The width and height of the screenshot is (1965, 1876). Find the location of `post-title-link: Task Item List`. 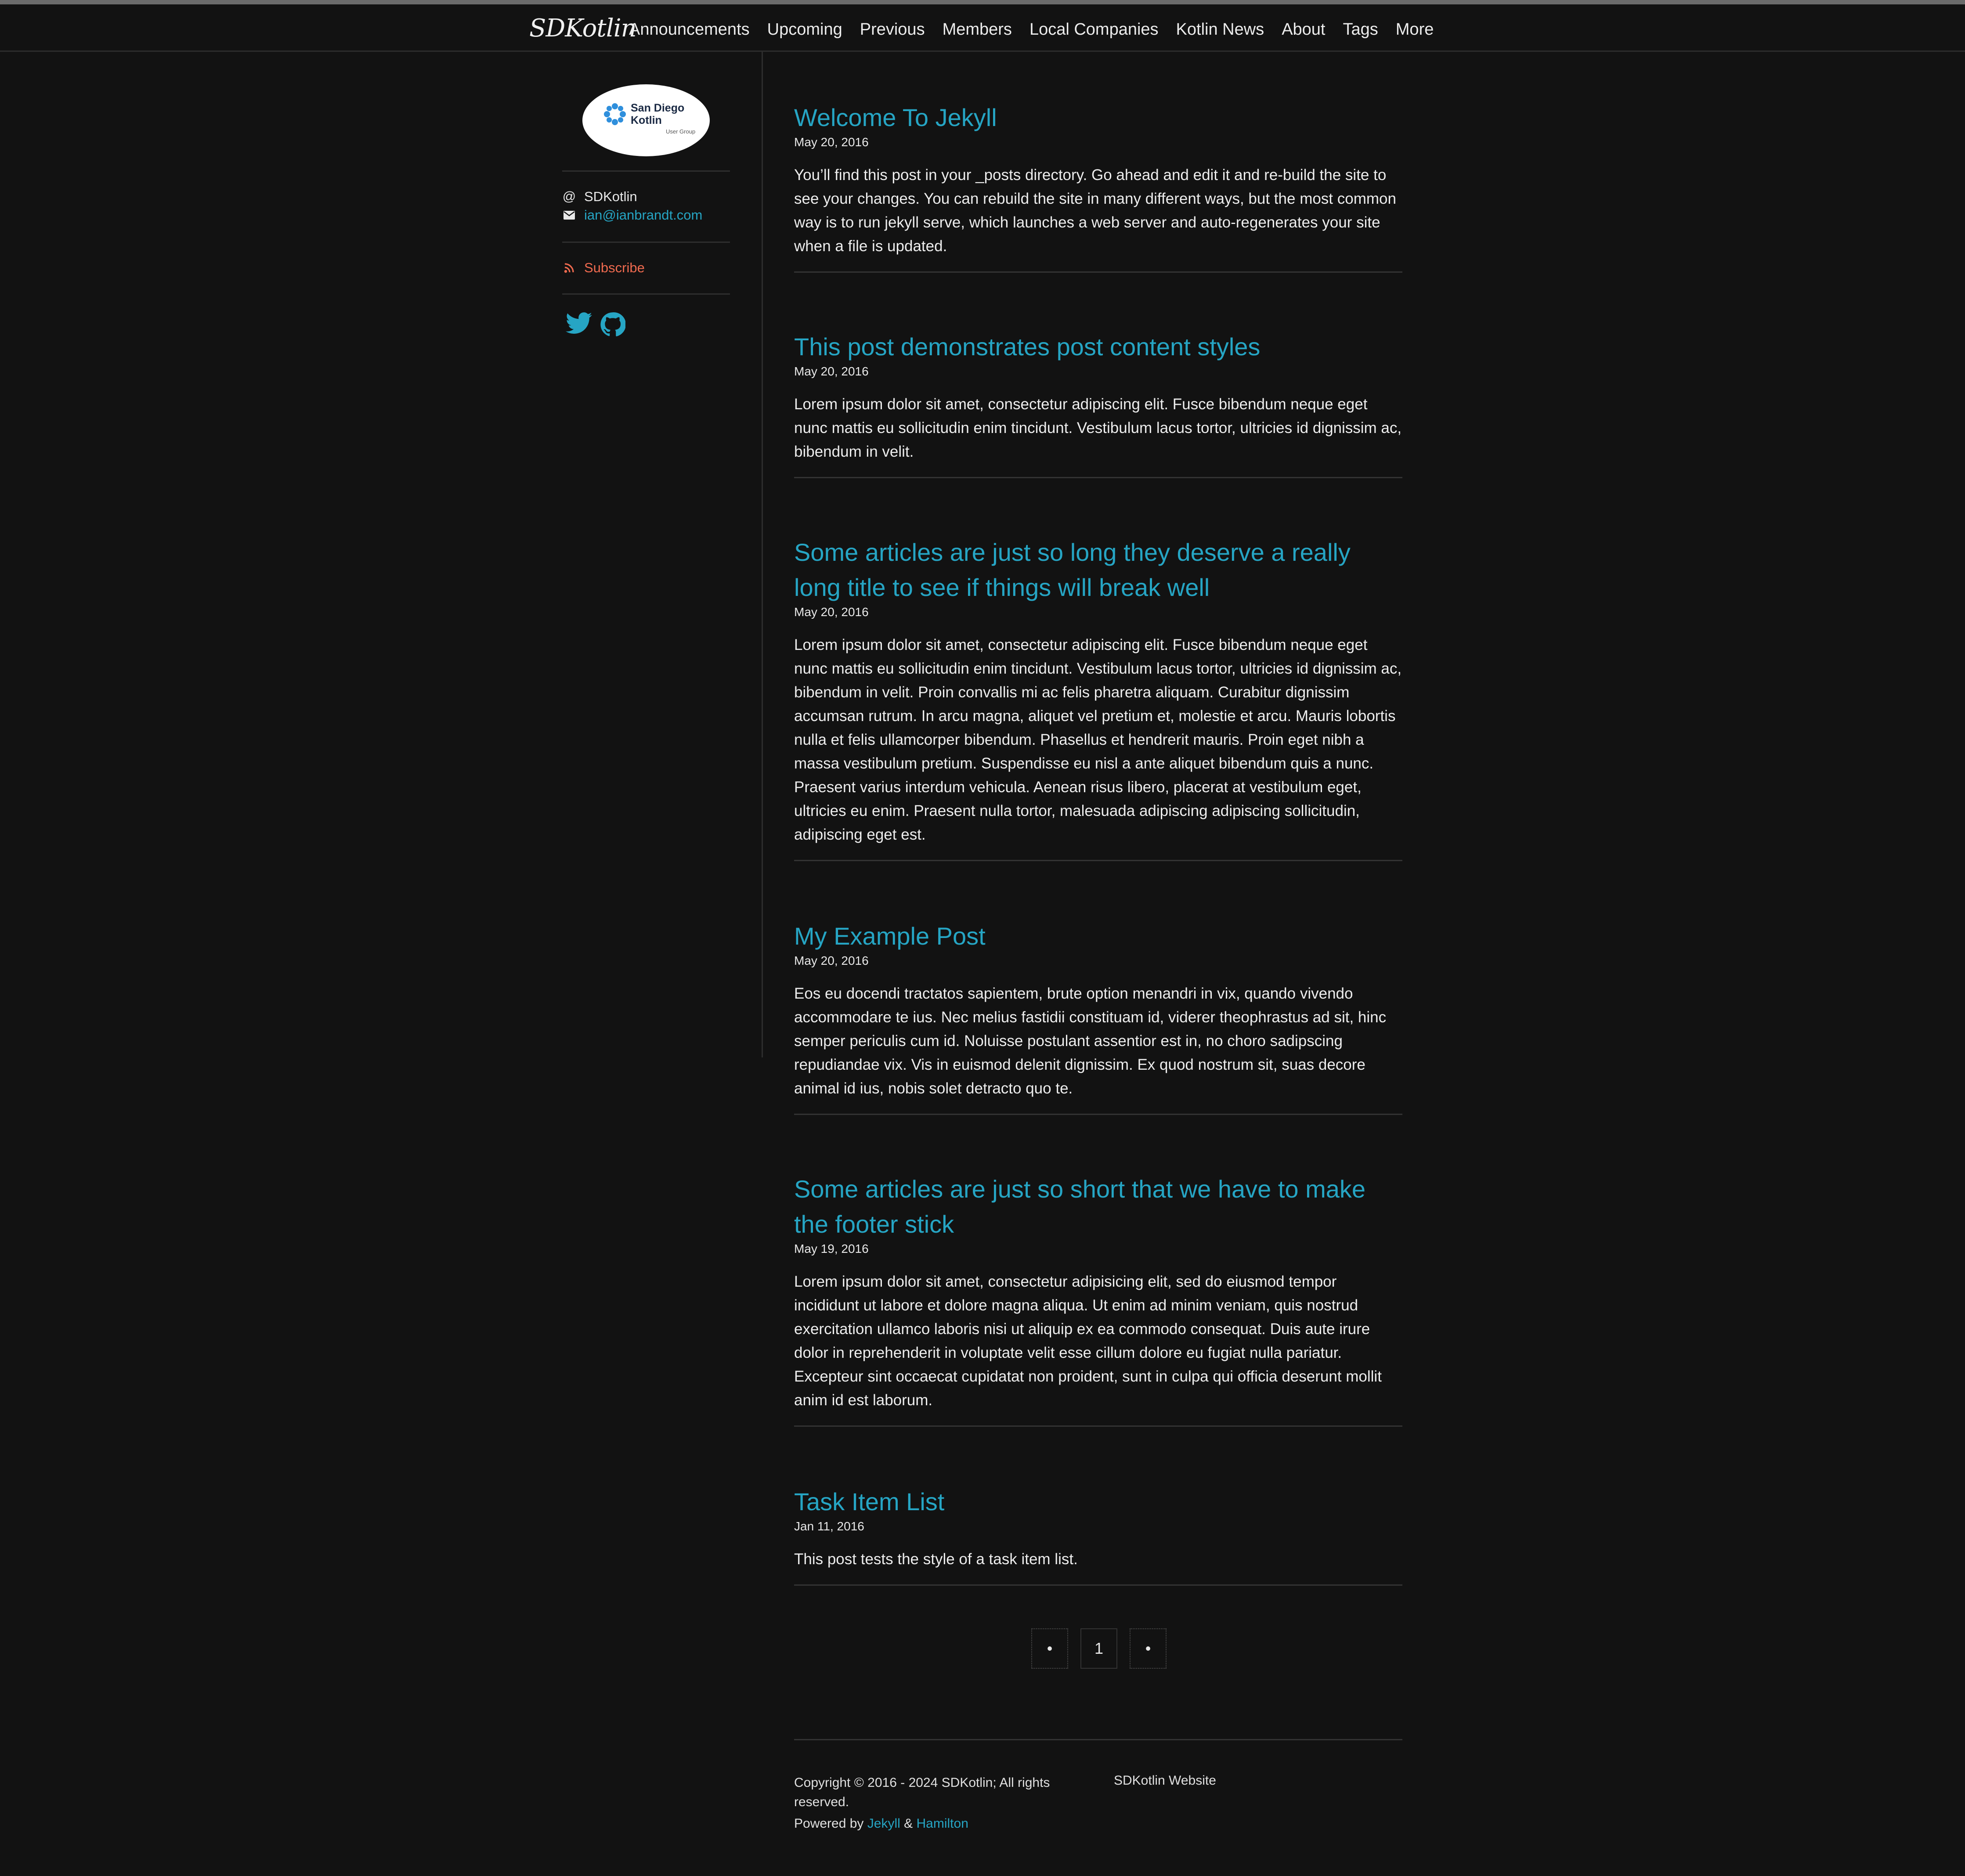

post-title-link: Task Item List is located at coordinates (1098, 1502).